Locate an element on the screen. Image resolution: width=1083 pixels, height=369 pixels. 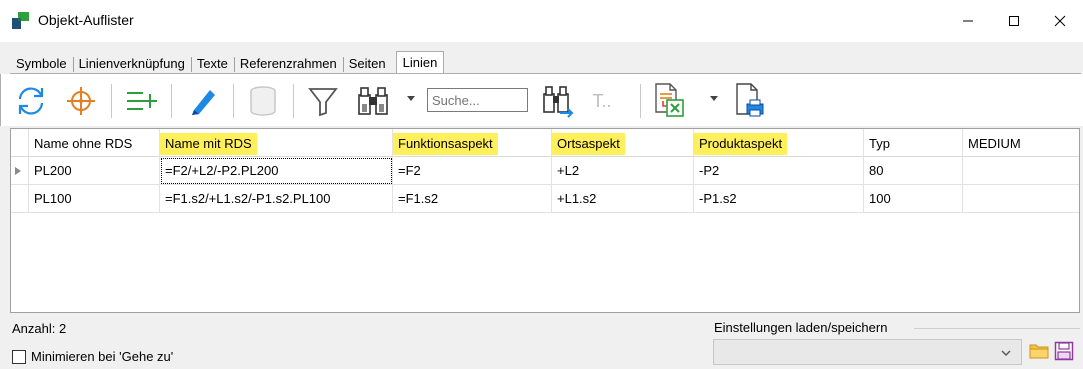
column-header: Ortsaspekt is located at coordinates (623, 143).